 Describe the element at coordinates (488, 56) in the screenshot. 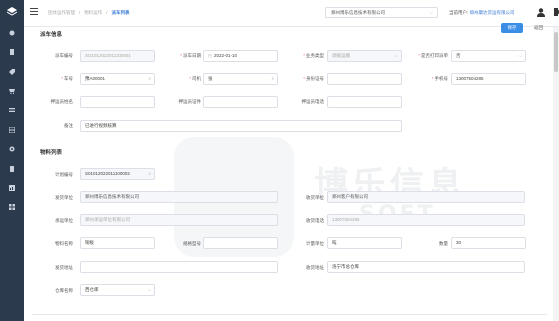

I see `is-print-select: 否 ⌵` at that location.